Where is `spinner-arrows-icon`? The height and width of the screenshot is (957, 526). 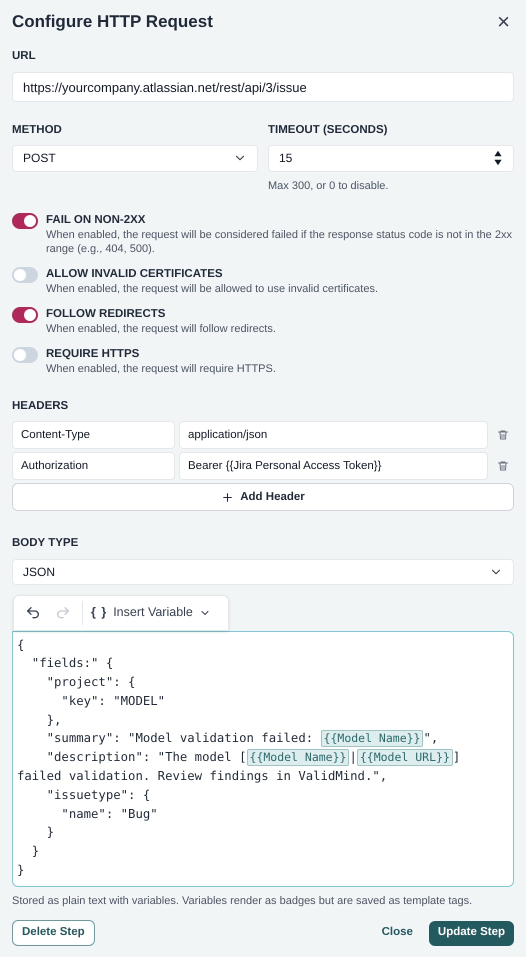 spinner-arrows-icon is located at coordinates (498, 158).